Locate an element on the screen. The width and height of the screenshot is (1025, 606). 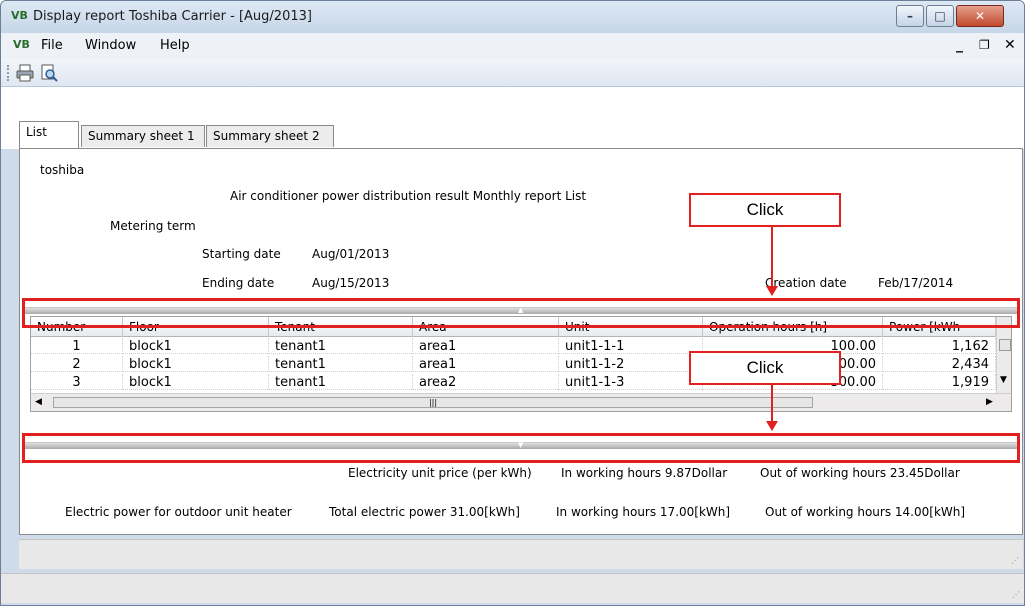
unit-price-out-hours: Out of working hours 23.45Dollar is located at coordinates (860, 473).